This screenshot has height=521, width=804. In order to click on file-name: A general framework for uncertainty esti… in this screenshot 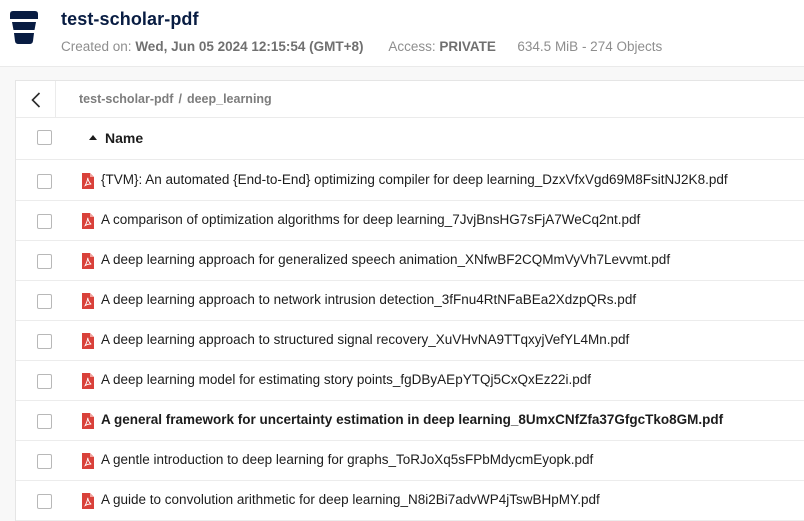, I will do `click(412, 419)`.